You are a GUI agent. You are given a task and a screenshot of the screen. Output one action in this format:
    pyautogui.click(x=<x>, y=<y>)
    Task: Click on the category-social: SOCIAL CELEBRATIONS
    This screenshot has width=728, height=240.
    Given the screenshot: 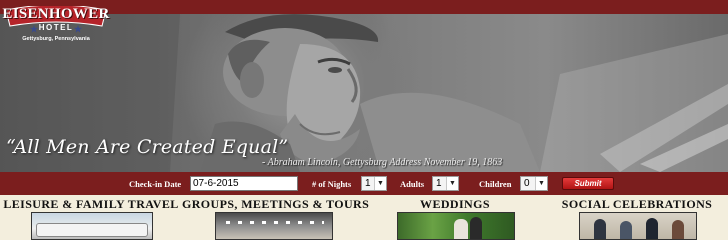 What is the action you would take?
    pyautogui.click(x=637, y=218)
    